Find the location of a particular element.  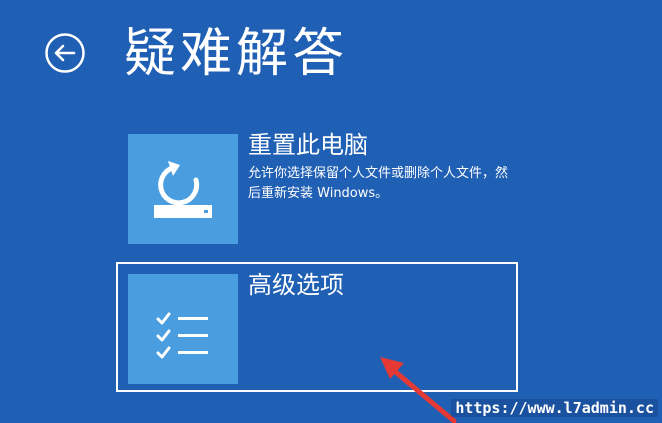

reset-pc-description: 允许你选择保留个人文件或删除个人文件，然后重新安装 Windows。 is located at coordinates (378, 183).